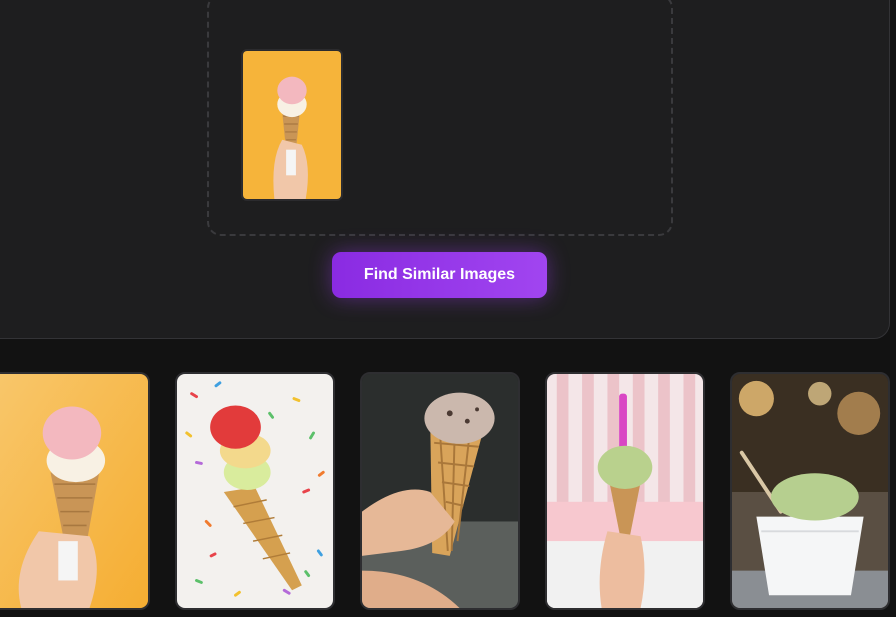 This screenshot has height=617, width=896. Describe the element at coordinates (292, 125) in the screenshot. I see `uploaded-image-preview` at that location.